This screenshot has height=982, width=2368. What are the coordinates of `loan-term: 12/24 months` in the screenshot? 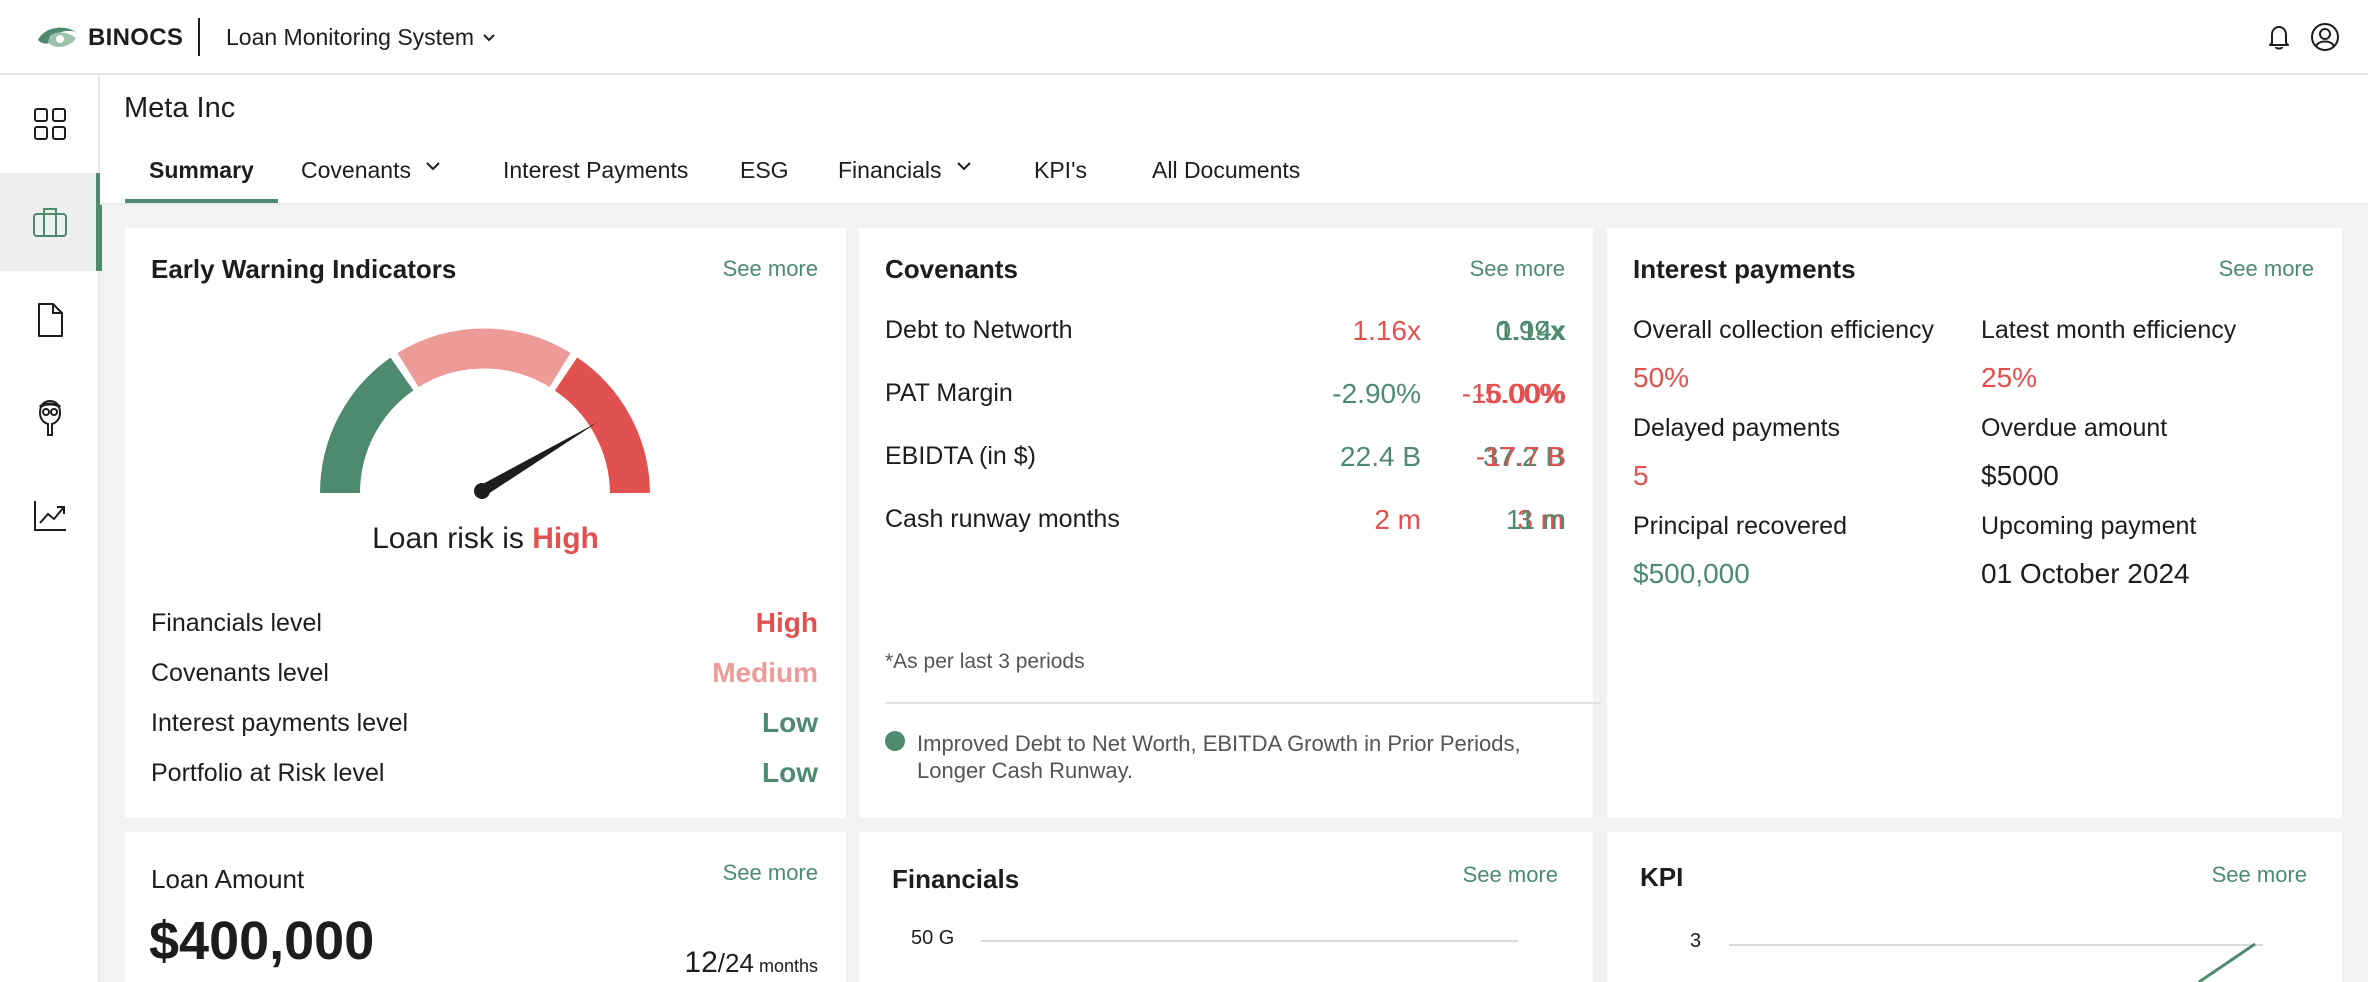 It's located at (751, 963).